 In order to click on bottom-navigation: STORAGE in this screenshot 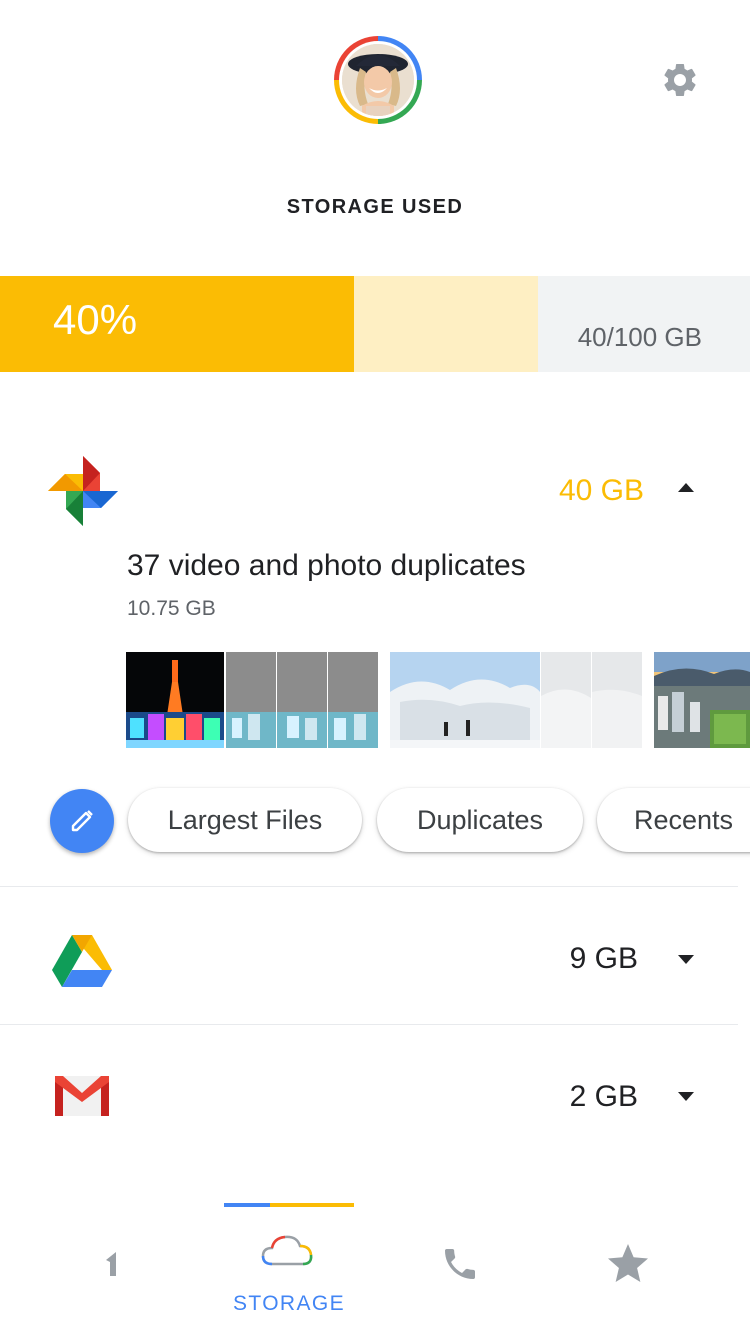, I will do `click(375, 1262)`.